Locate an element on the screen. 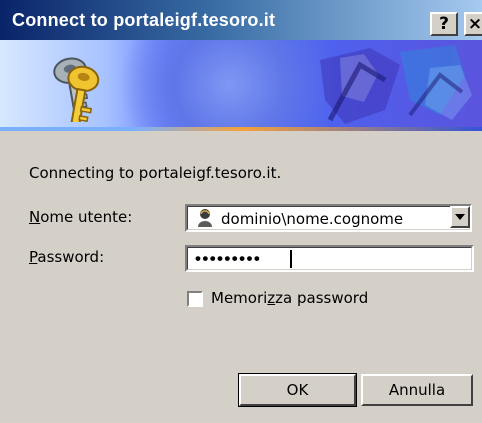 The width and height of the screenshot is (482, 423). password-value: ••••••••• is located at coordinates (228, 259).